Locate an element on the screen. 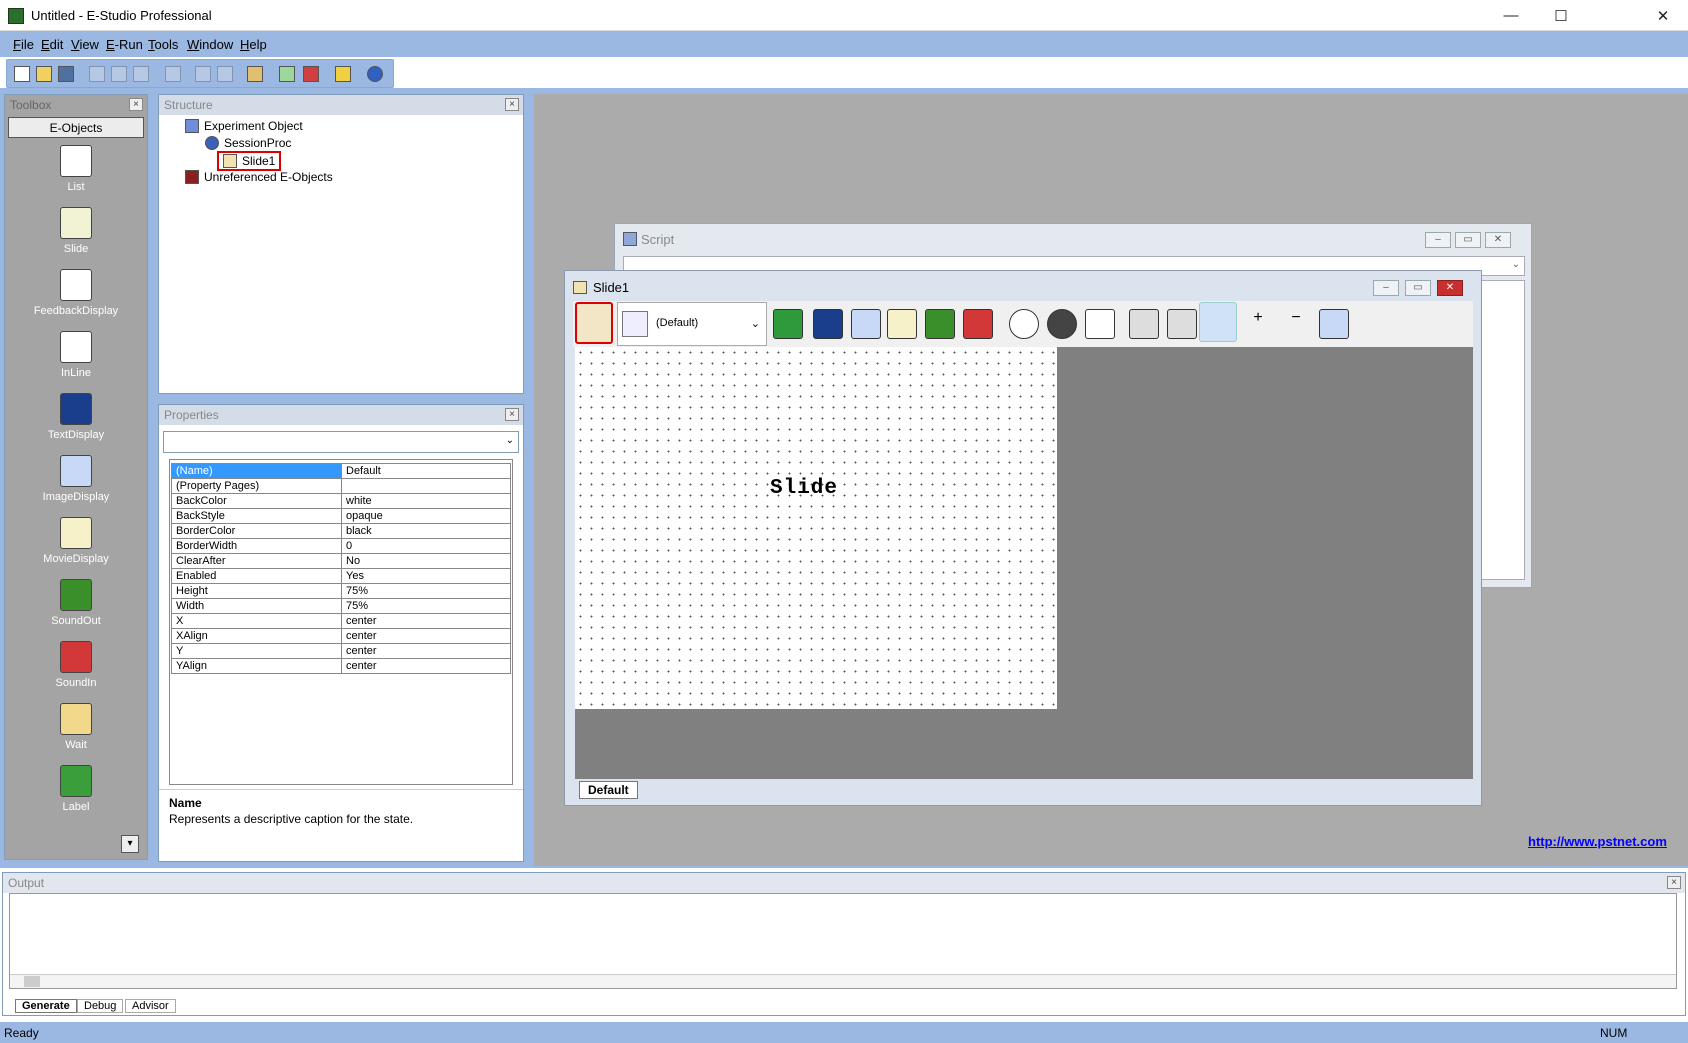  generate-run-icon is located at coordinates (343, 74).